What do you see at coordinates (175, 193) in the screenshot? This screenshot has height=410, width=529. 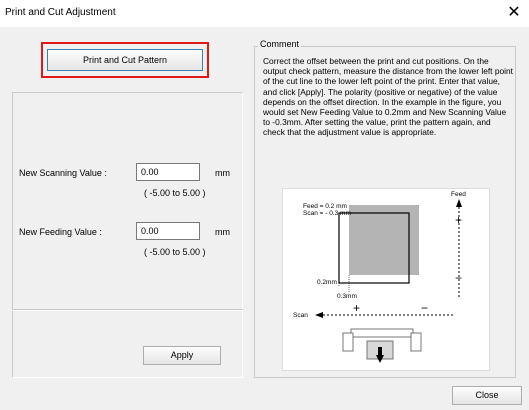 I see `scanning-range: ( -5.00 to 5.00 )` at bounding box center [175, 193].